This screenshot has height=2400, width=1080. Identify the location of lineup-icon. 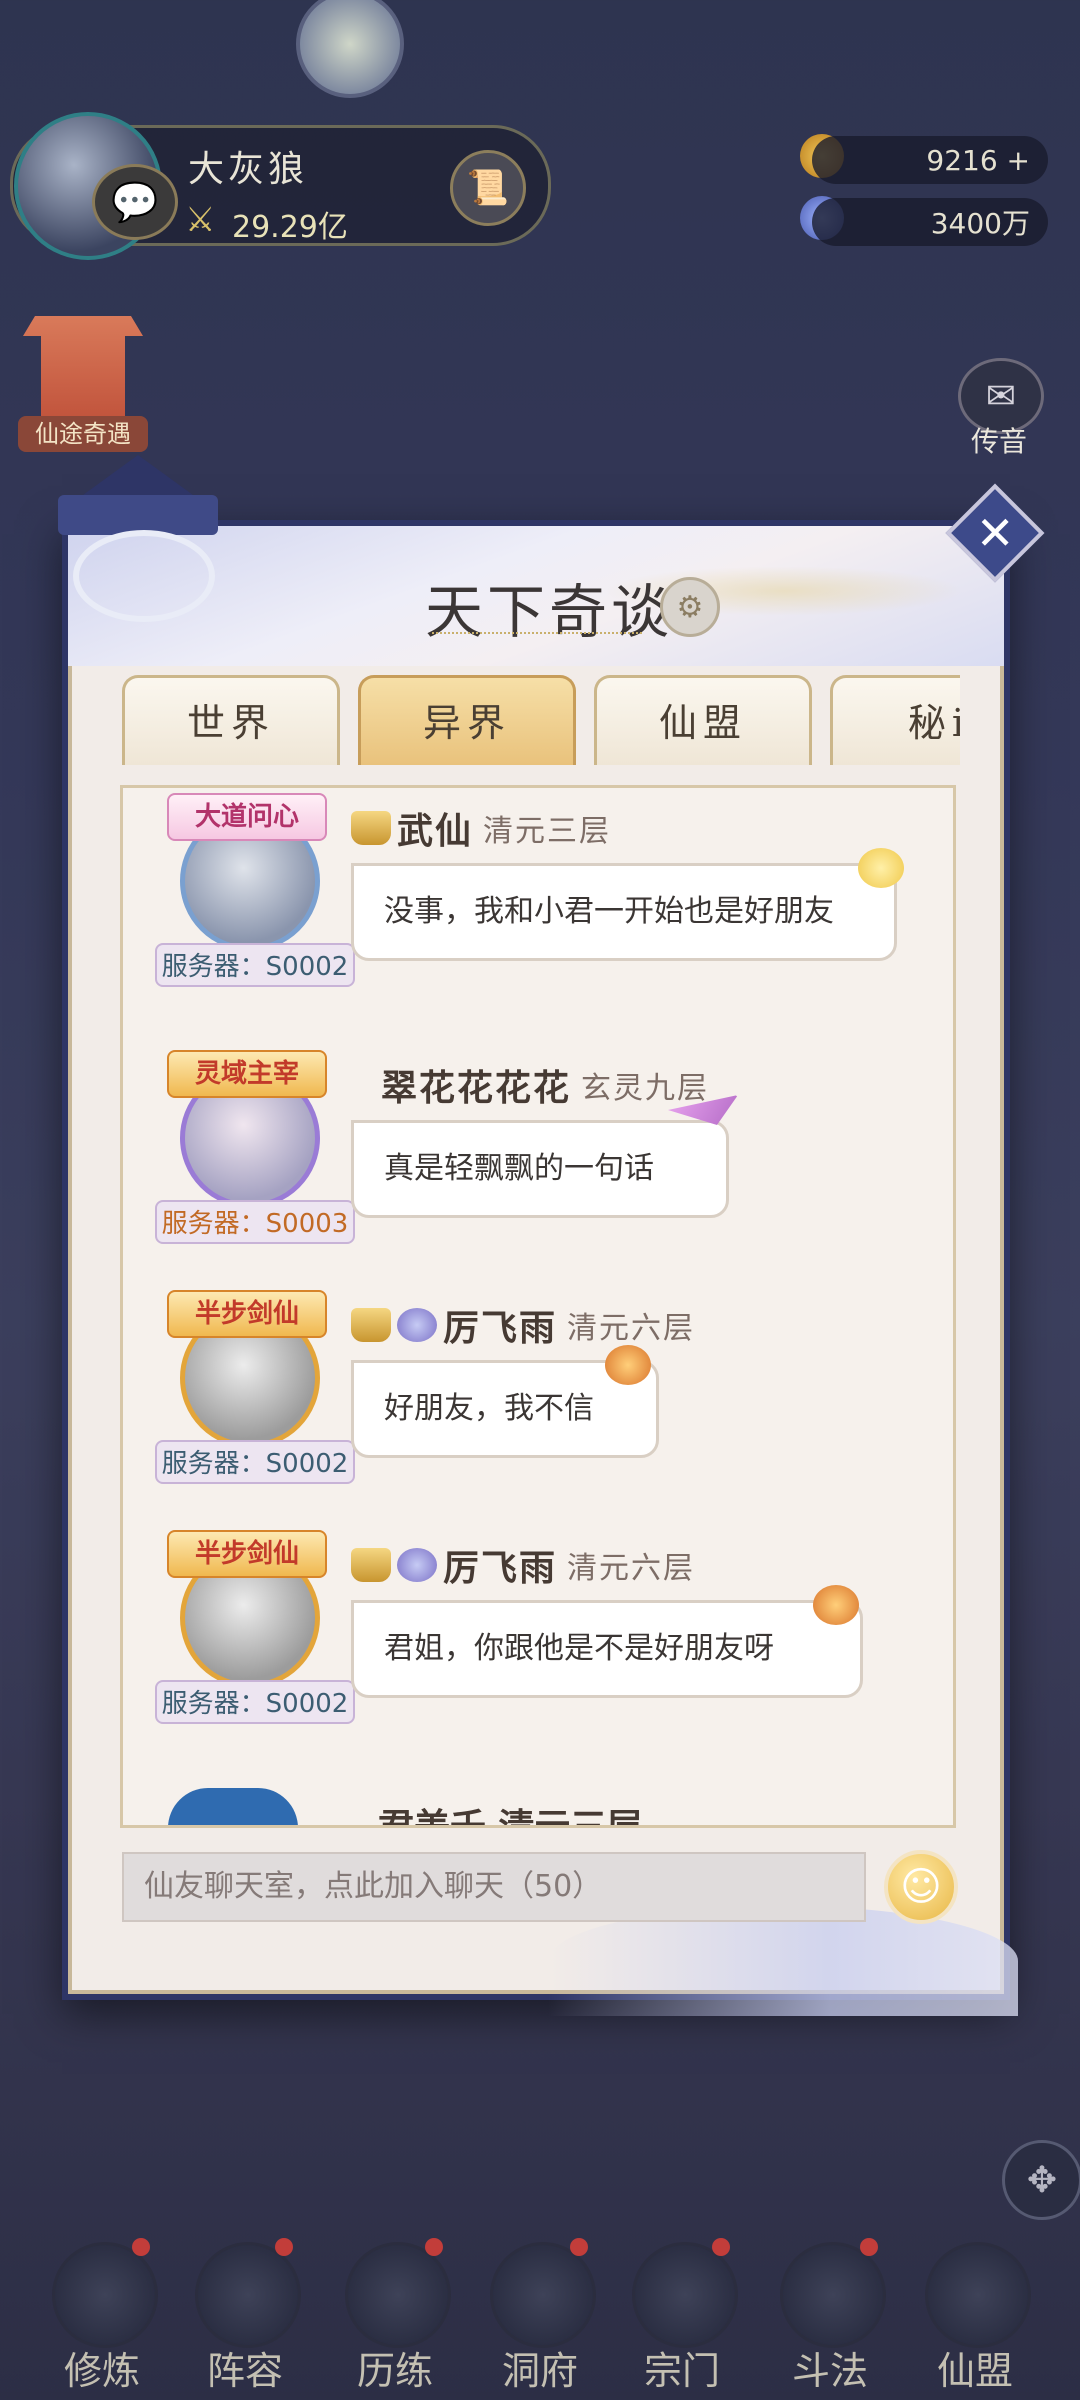
(248, 2295).